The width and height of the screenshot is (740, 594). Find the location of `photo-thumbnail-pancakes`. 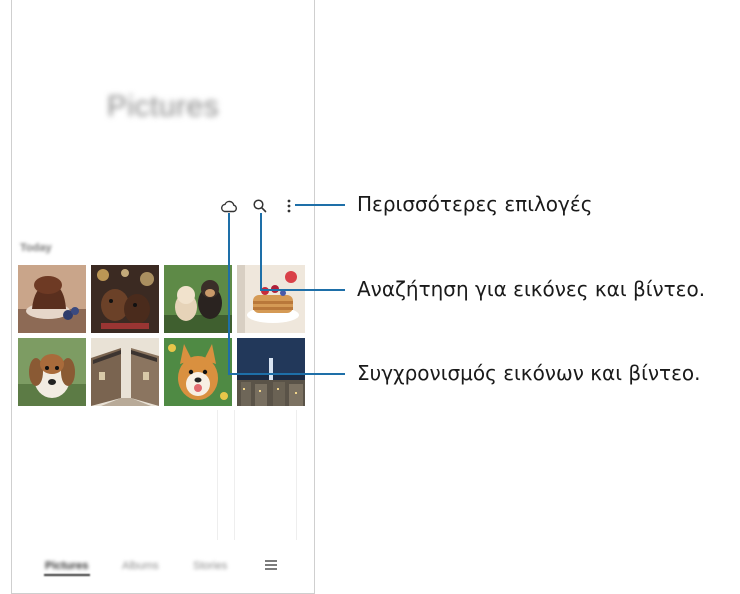

photo-thumbnail-pancakes is located at coordinates (271, 299).